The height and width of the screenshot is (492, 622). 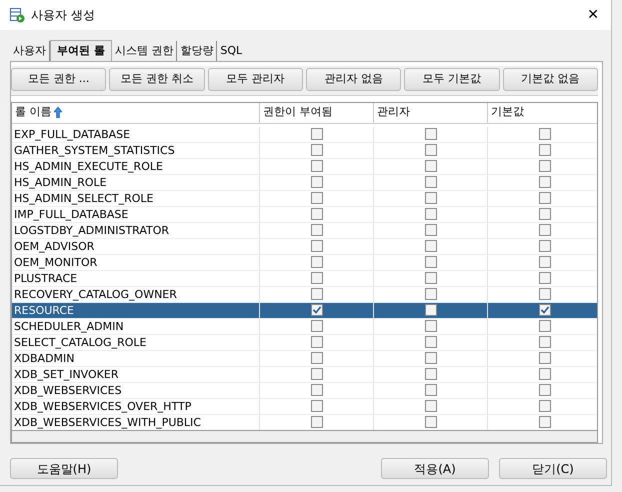 What do you see at coordinates (255, 79) in the screenshot?
I see `toolbar-button: 모두 관리자` at bounding box center [255, 79].